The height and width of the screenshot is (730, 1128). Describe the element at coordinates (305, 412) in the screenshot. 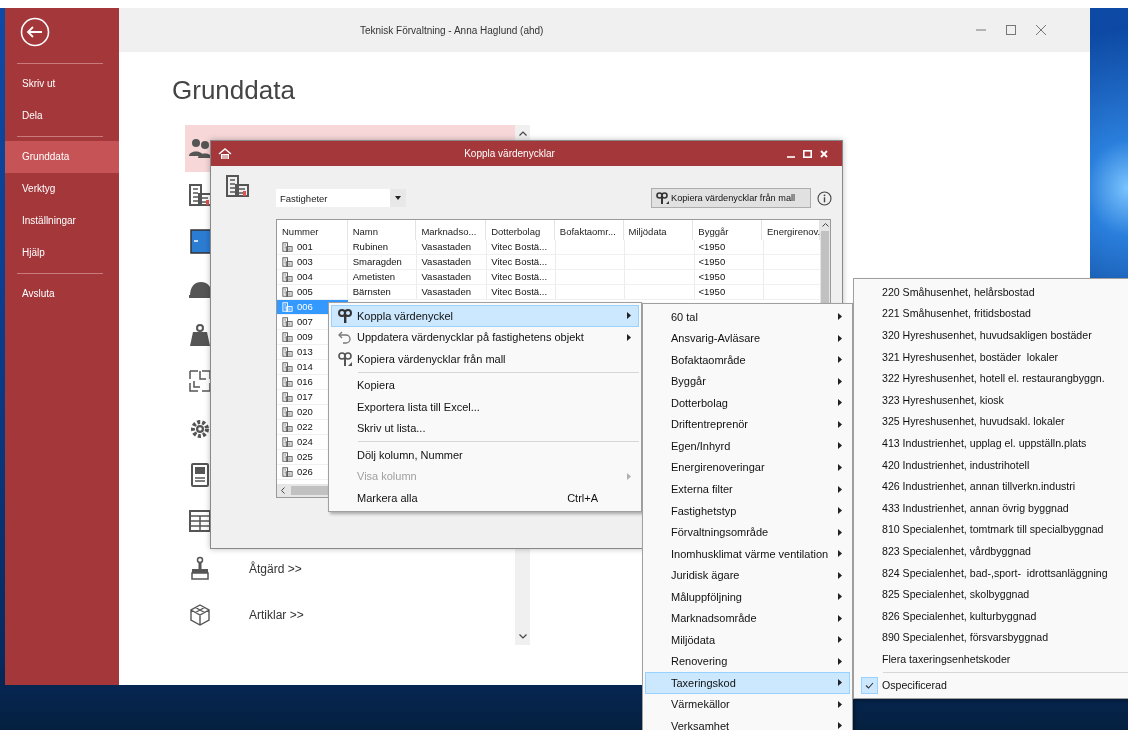

I see `table-cell: 020` at that location.